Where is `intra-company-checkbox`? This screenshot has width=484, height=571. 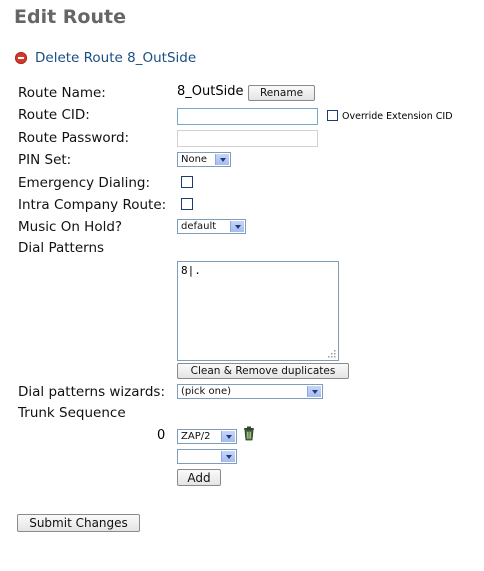
intra-company-checkbox is located at coordinates (187, 204).